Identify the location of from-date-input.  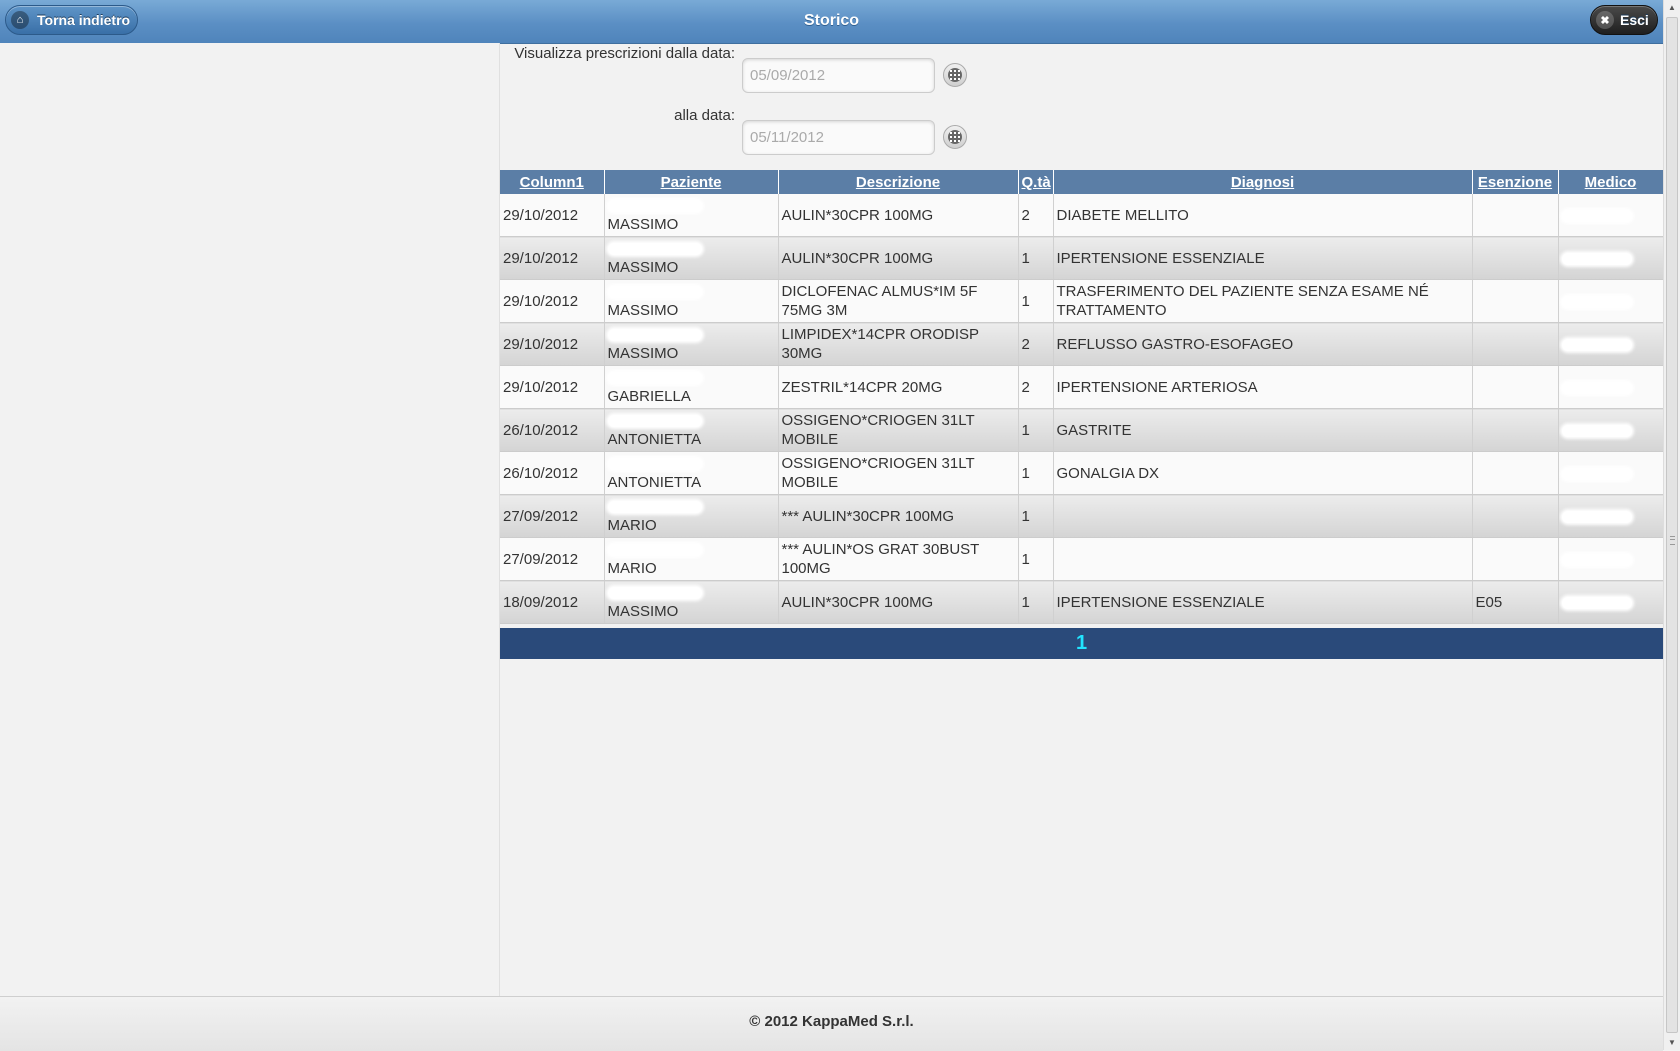
(838, 75).